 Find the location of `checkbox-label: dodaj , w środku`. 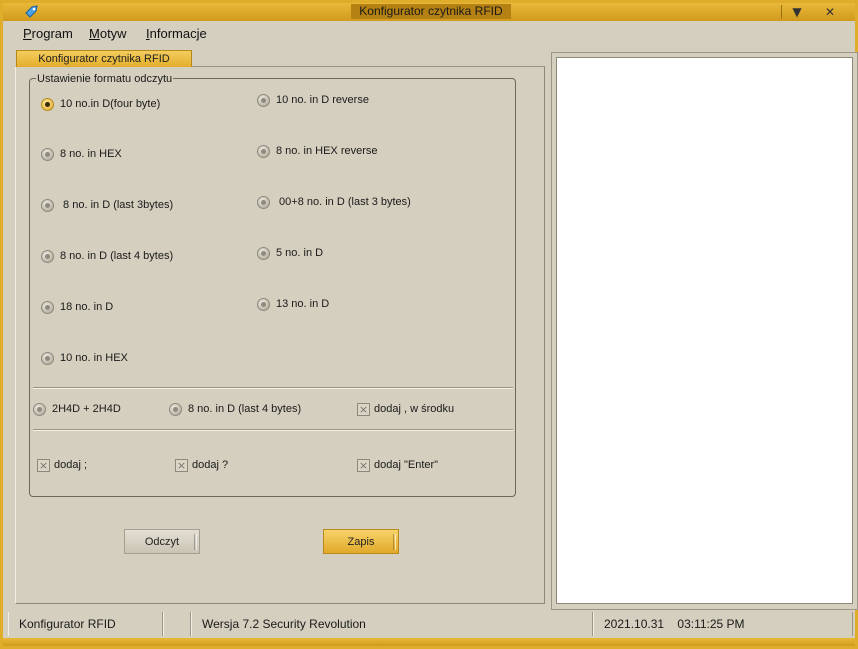

checkbox-label: dodaj , w środku is located at coordinates (414, 409).